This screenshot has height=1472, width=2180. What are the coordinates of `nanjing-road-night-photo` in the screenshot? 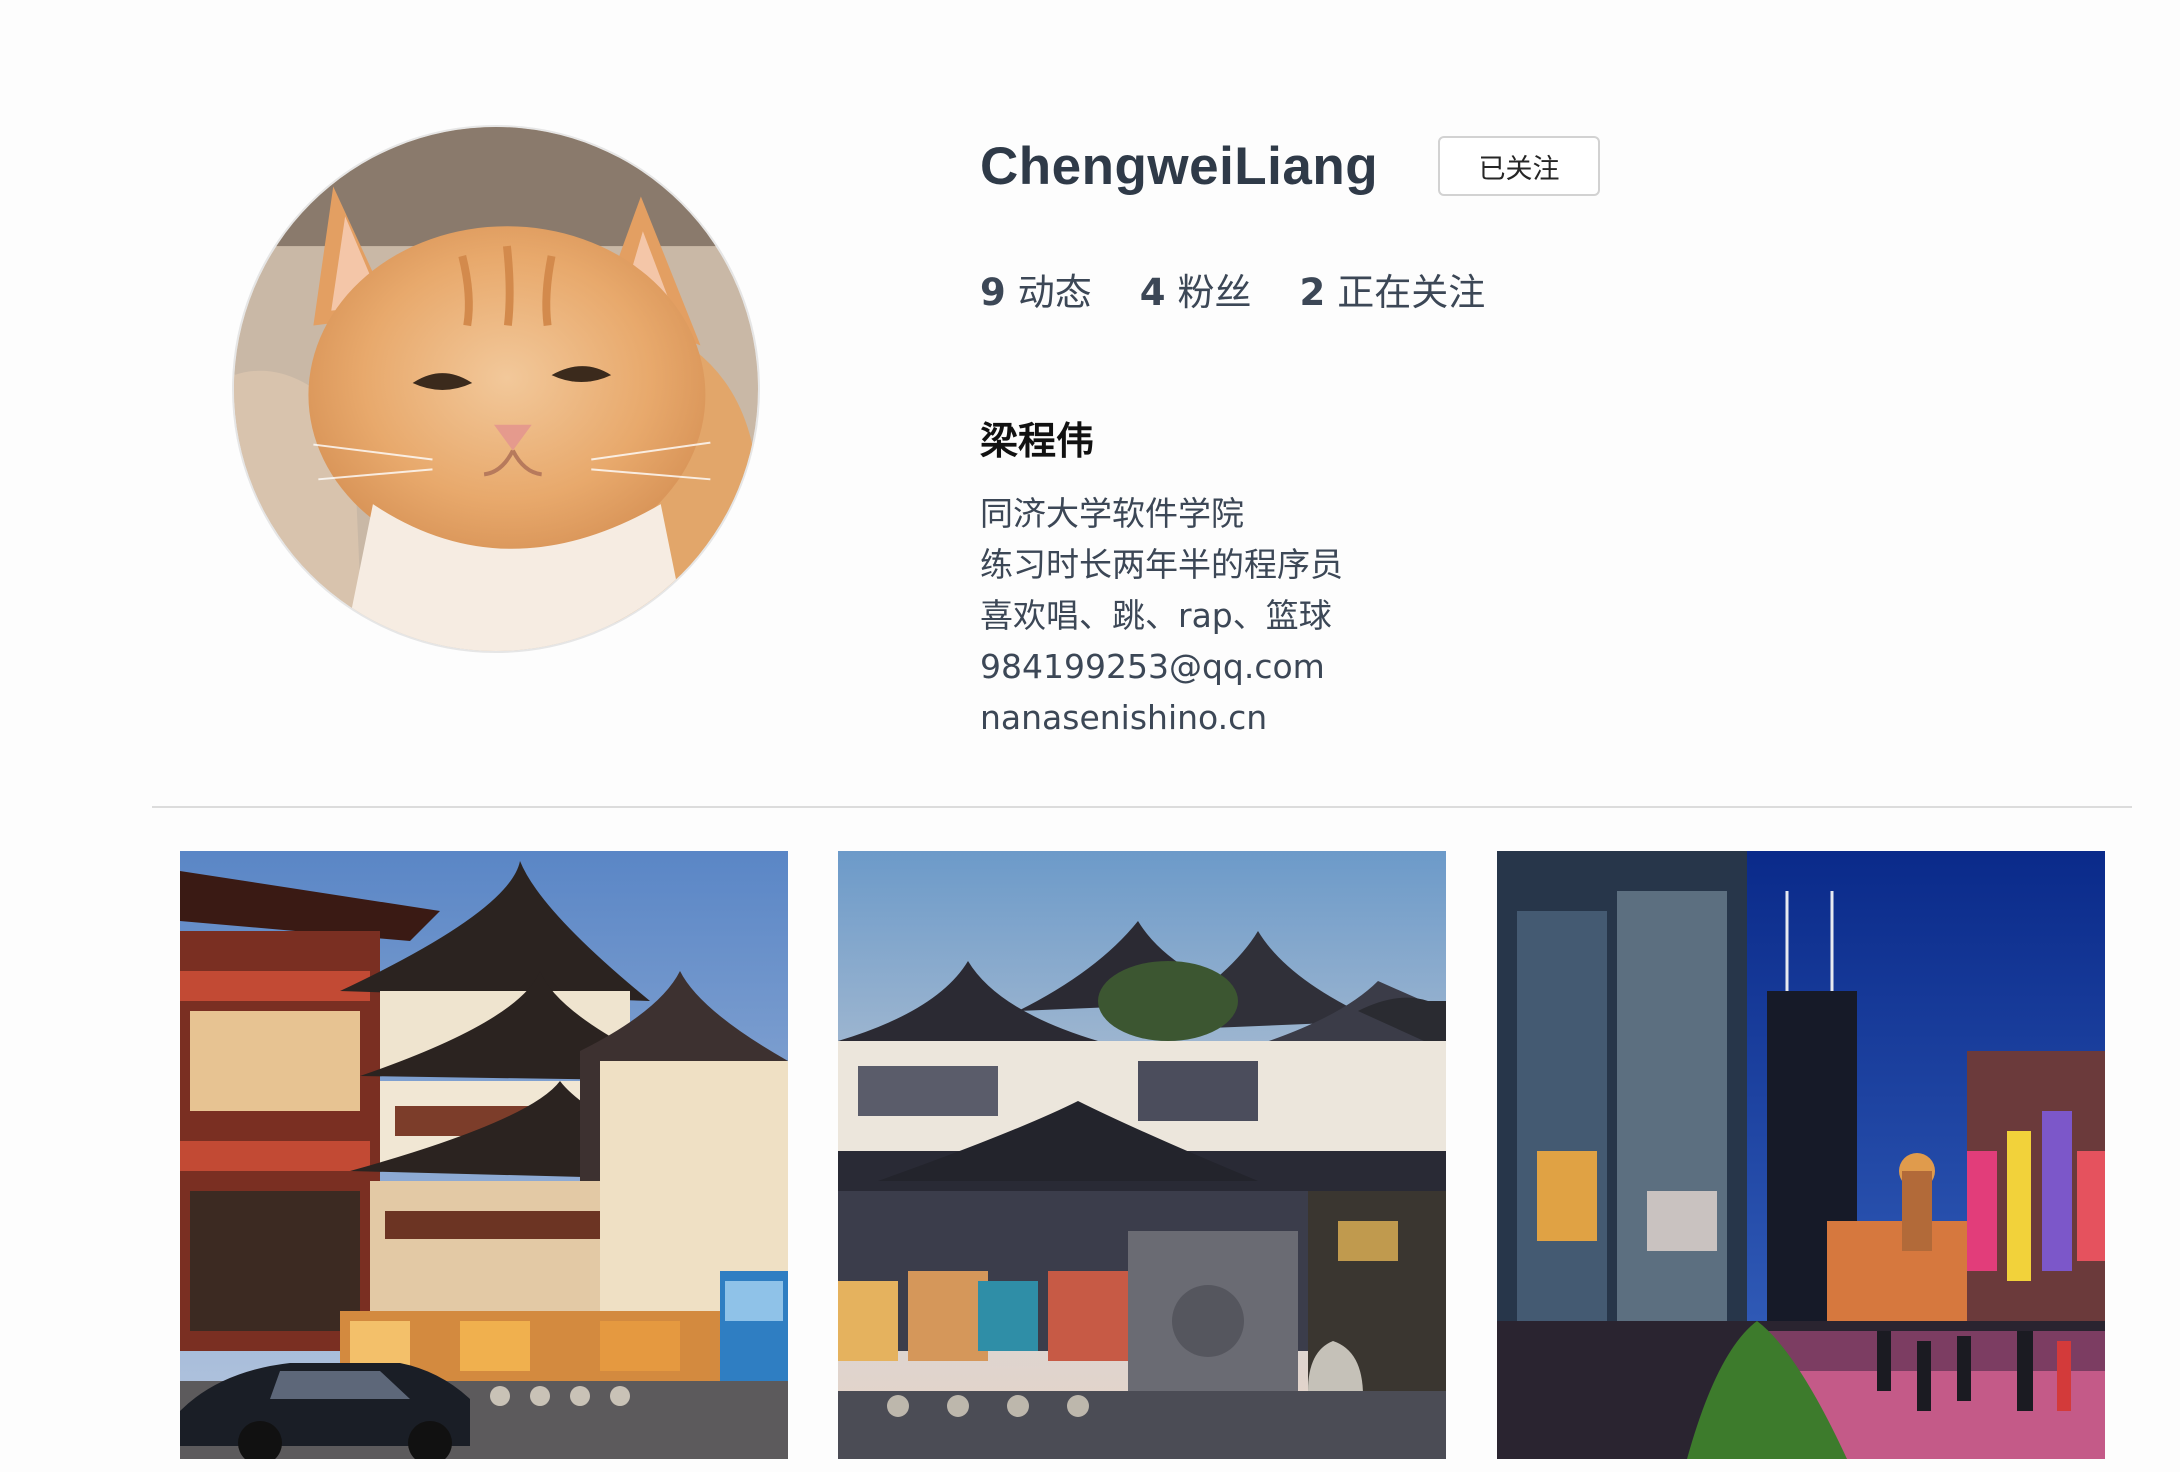 It's located at (1801, 1155).